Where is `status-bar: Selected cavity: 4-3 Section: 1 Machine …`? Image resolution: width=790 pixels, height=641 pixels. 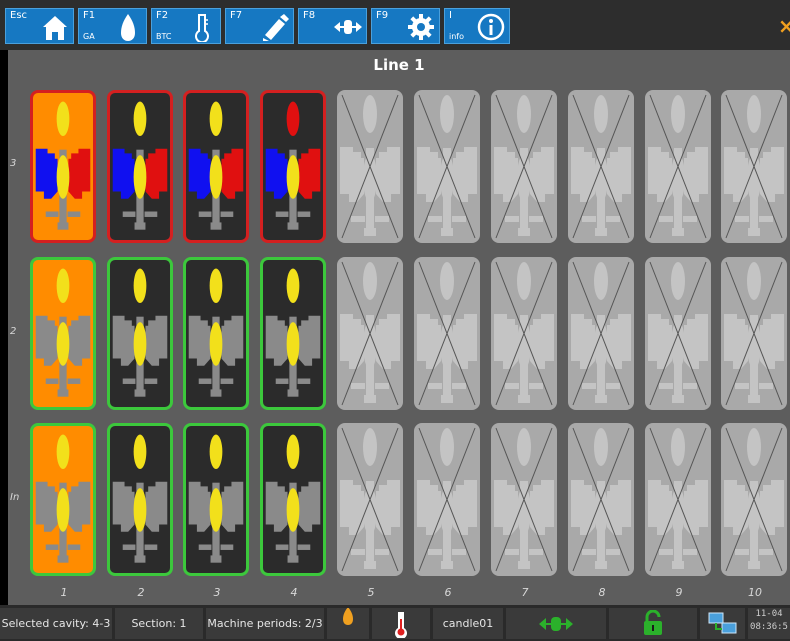
status-bar: Selected cavity: 4-3 Section: 1 Machine … is located at coordinates (395, 623).